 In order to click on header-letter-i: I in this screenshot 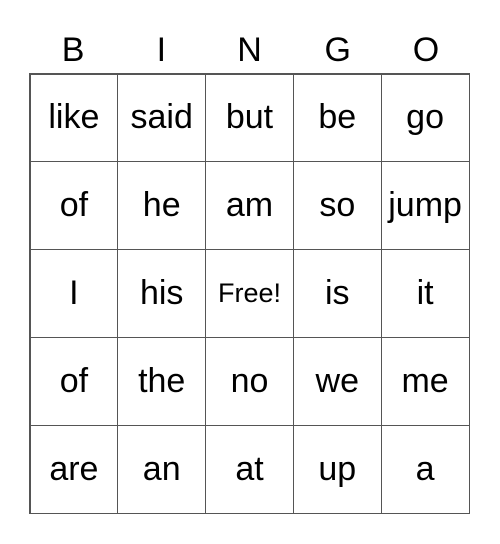, I will do `click(161, 50)`.